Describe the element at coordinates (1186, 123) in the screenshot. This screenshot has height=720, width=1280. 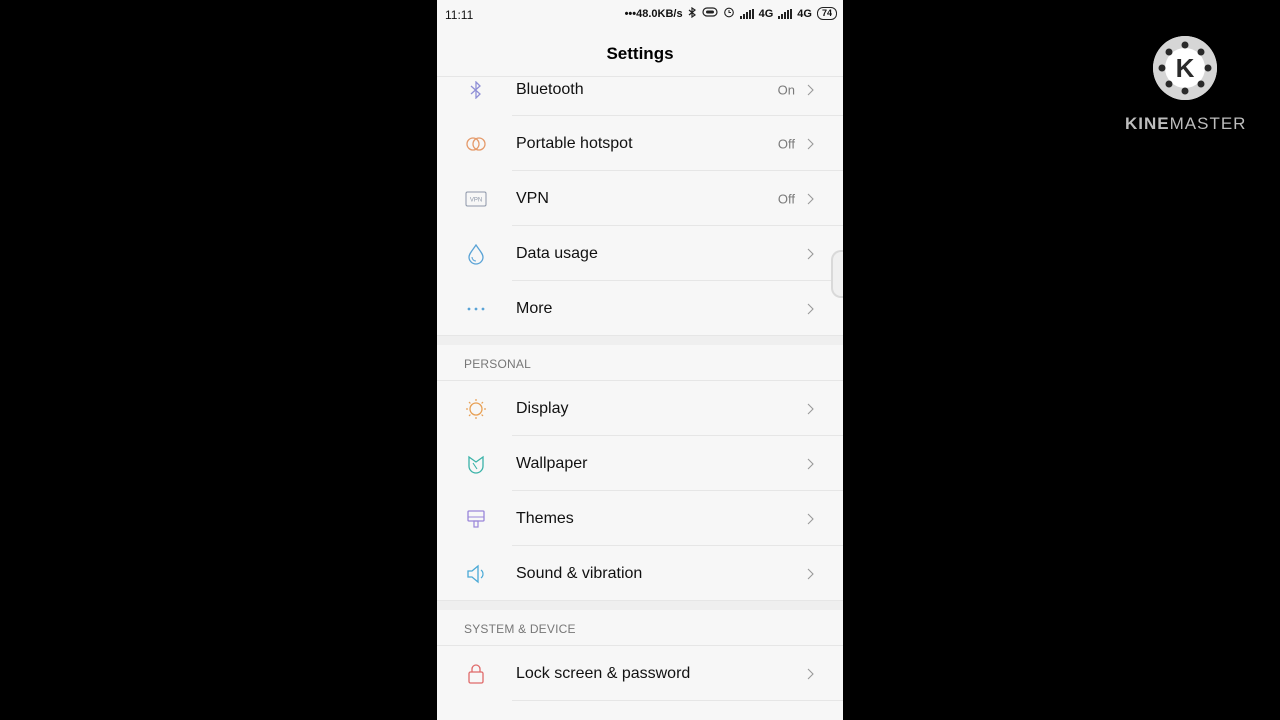
I see `kinemaster-wordmark: KINEMASTER` at that location.